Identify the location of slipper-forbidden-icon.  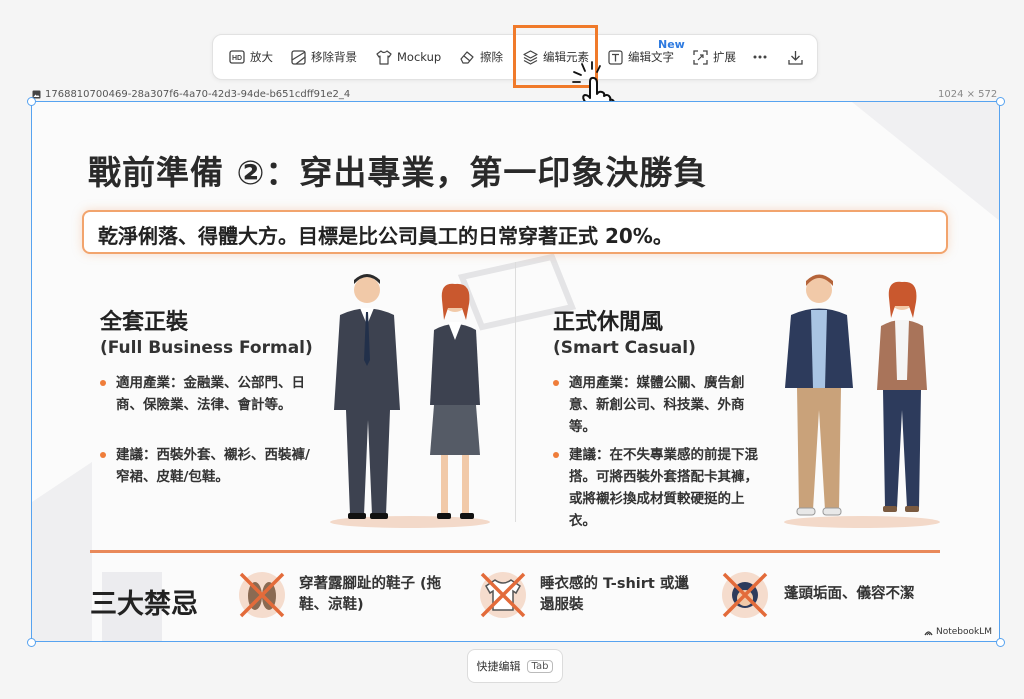
(262, 595).